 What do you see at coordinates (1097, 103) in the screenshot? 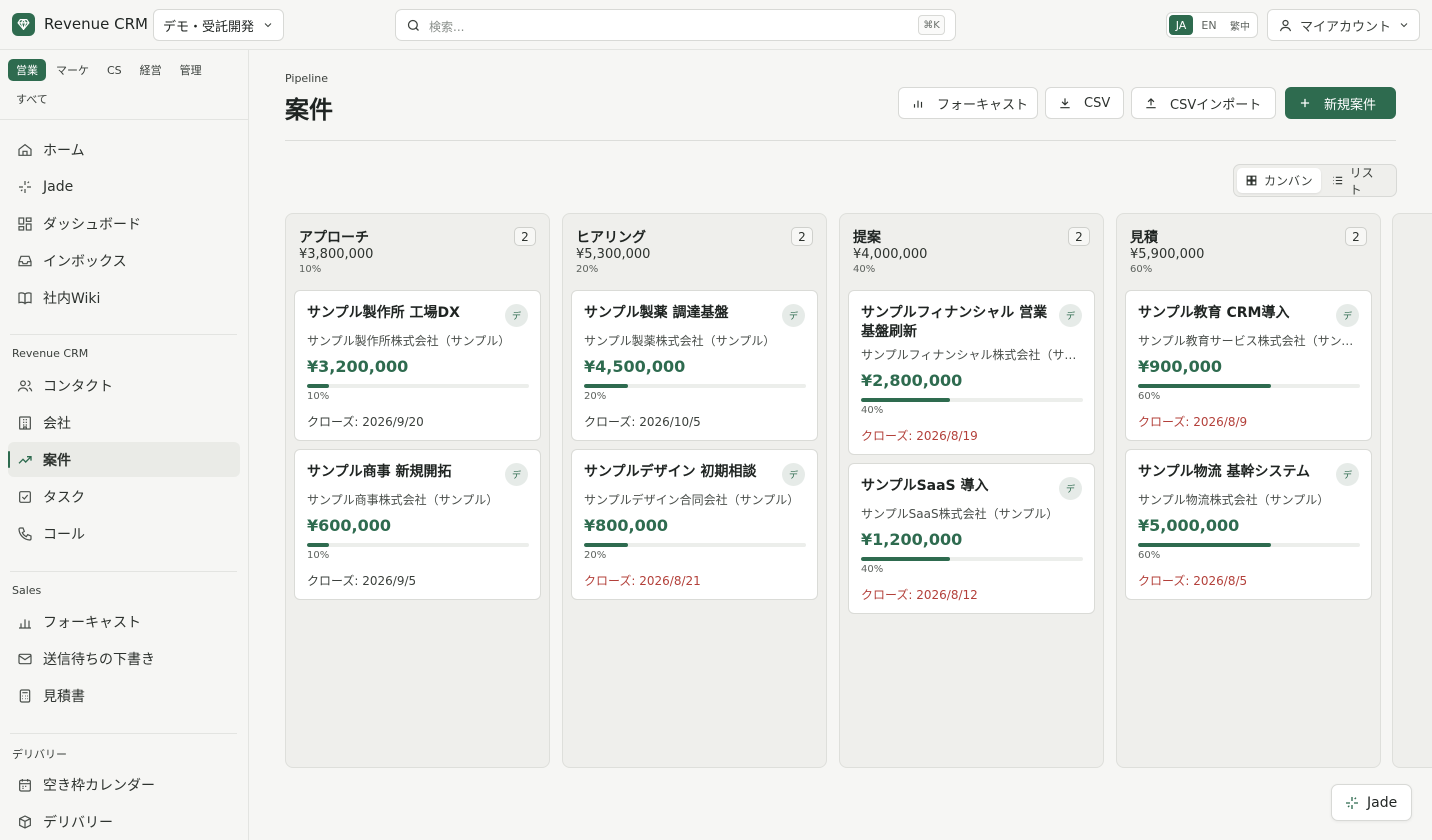
I see `csv-export-label: CSV` at bounding box center [1097, 103].